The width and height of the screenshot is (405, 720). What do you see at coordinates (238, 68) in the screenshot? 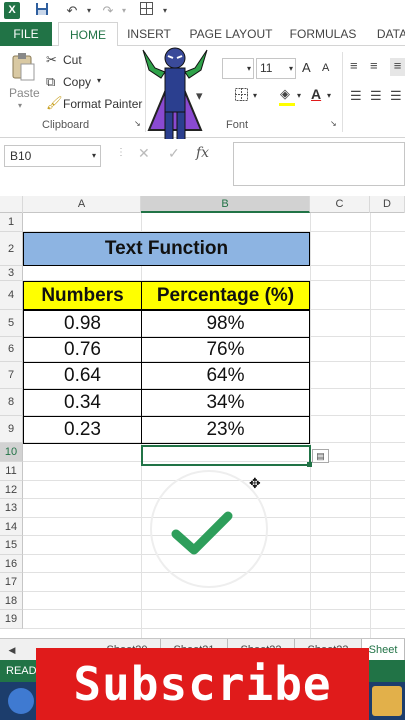
I see `font-name-field: ▾` at bounding box center [238, 68].